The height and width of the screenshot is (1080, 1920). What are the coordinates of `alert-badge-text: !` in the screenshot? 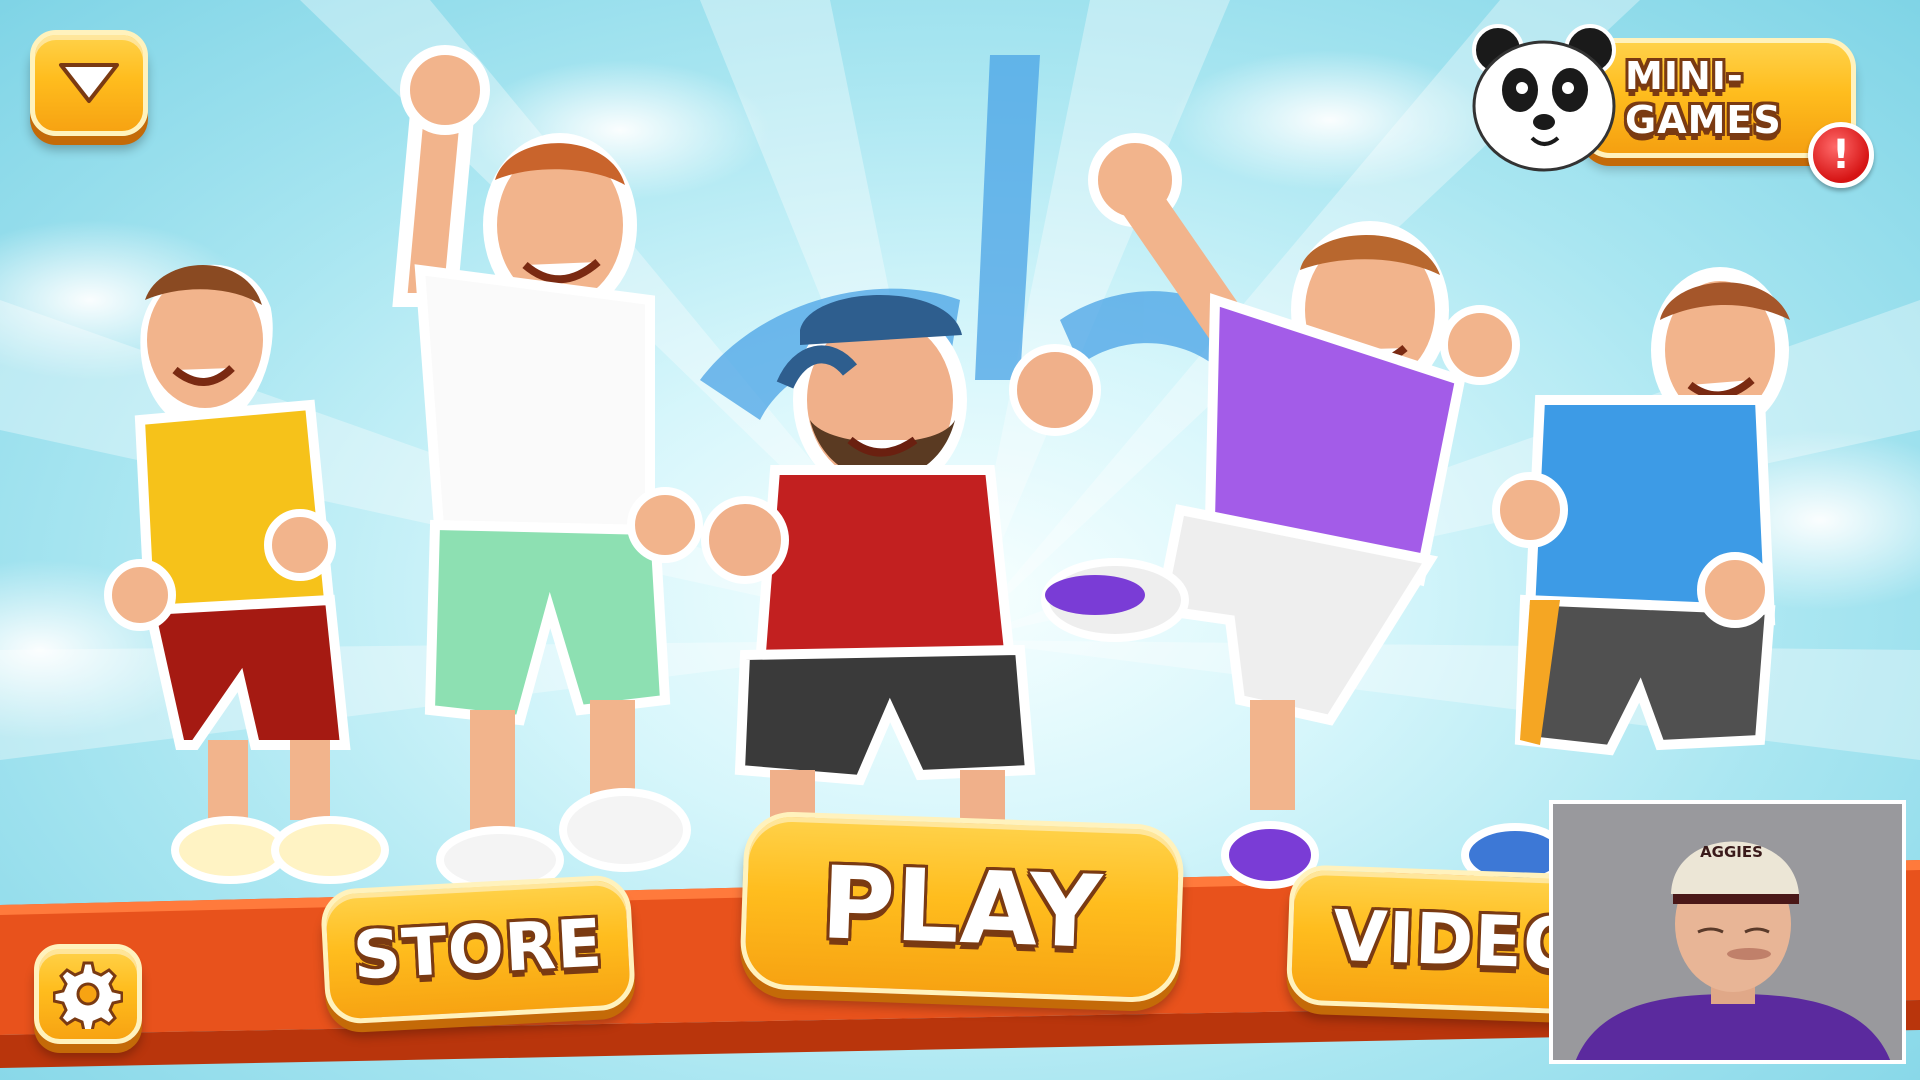 It's located at (1841, 155).